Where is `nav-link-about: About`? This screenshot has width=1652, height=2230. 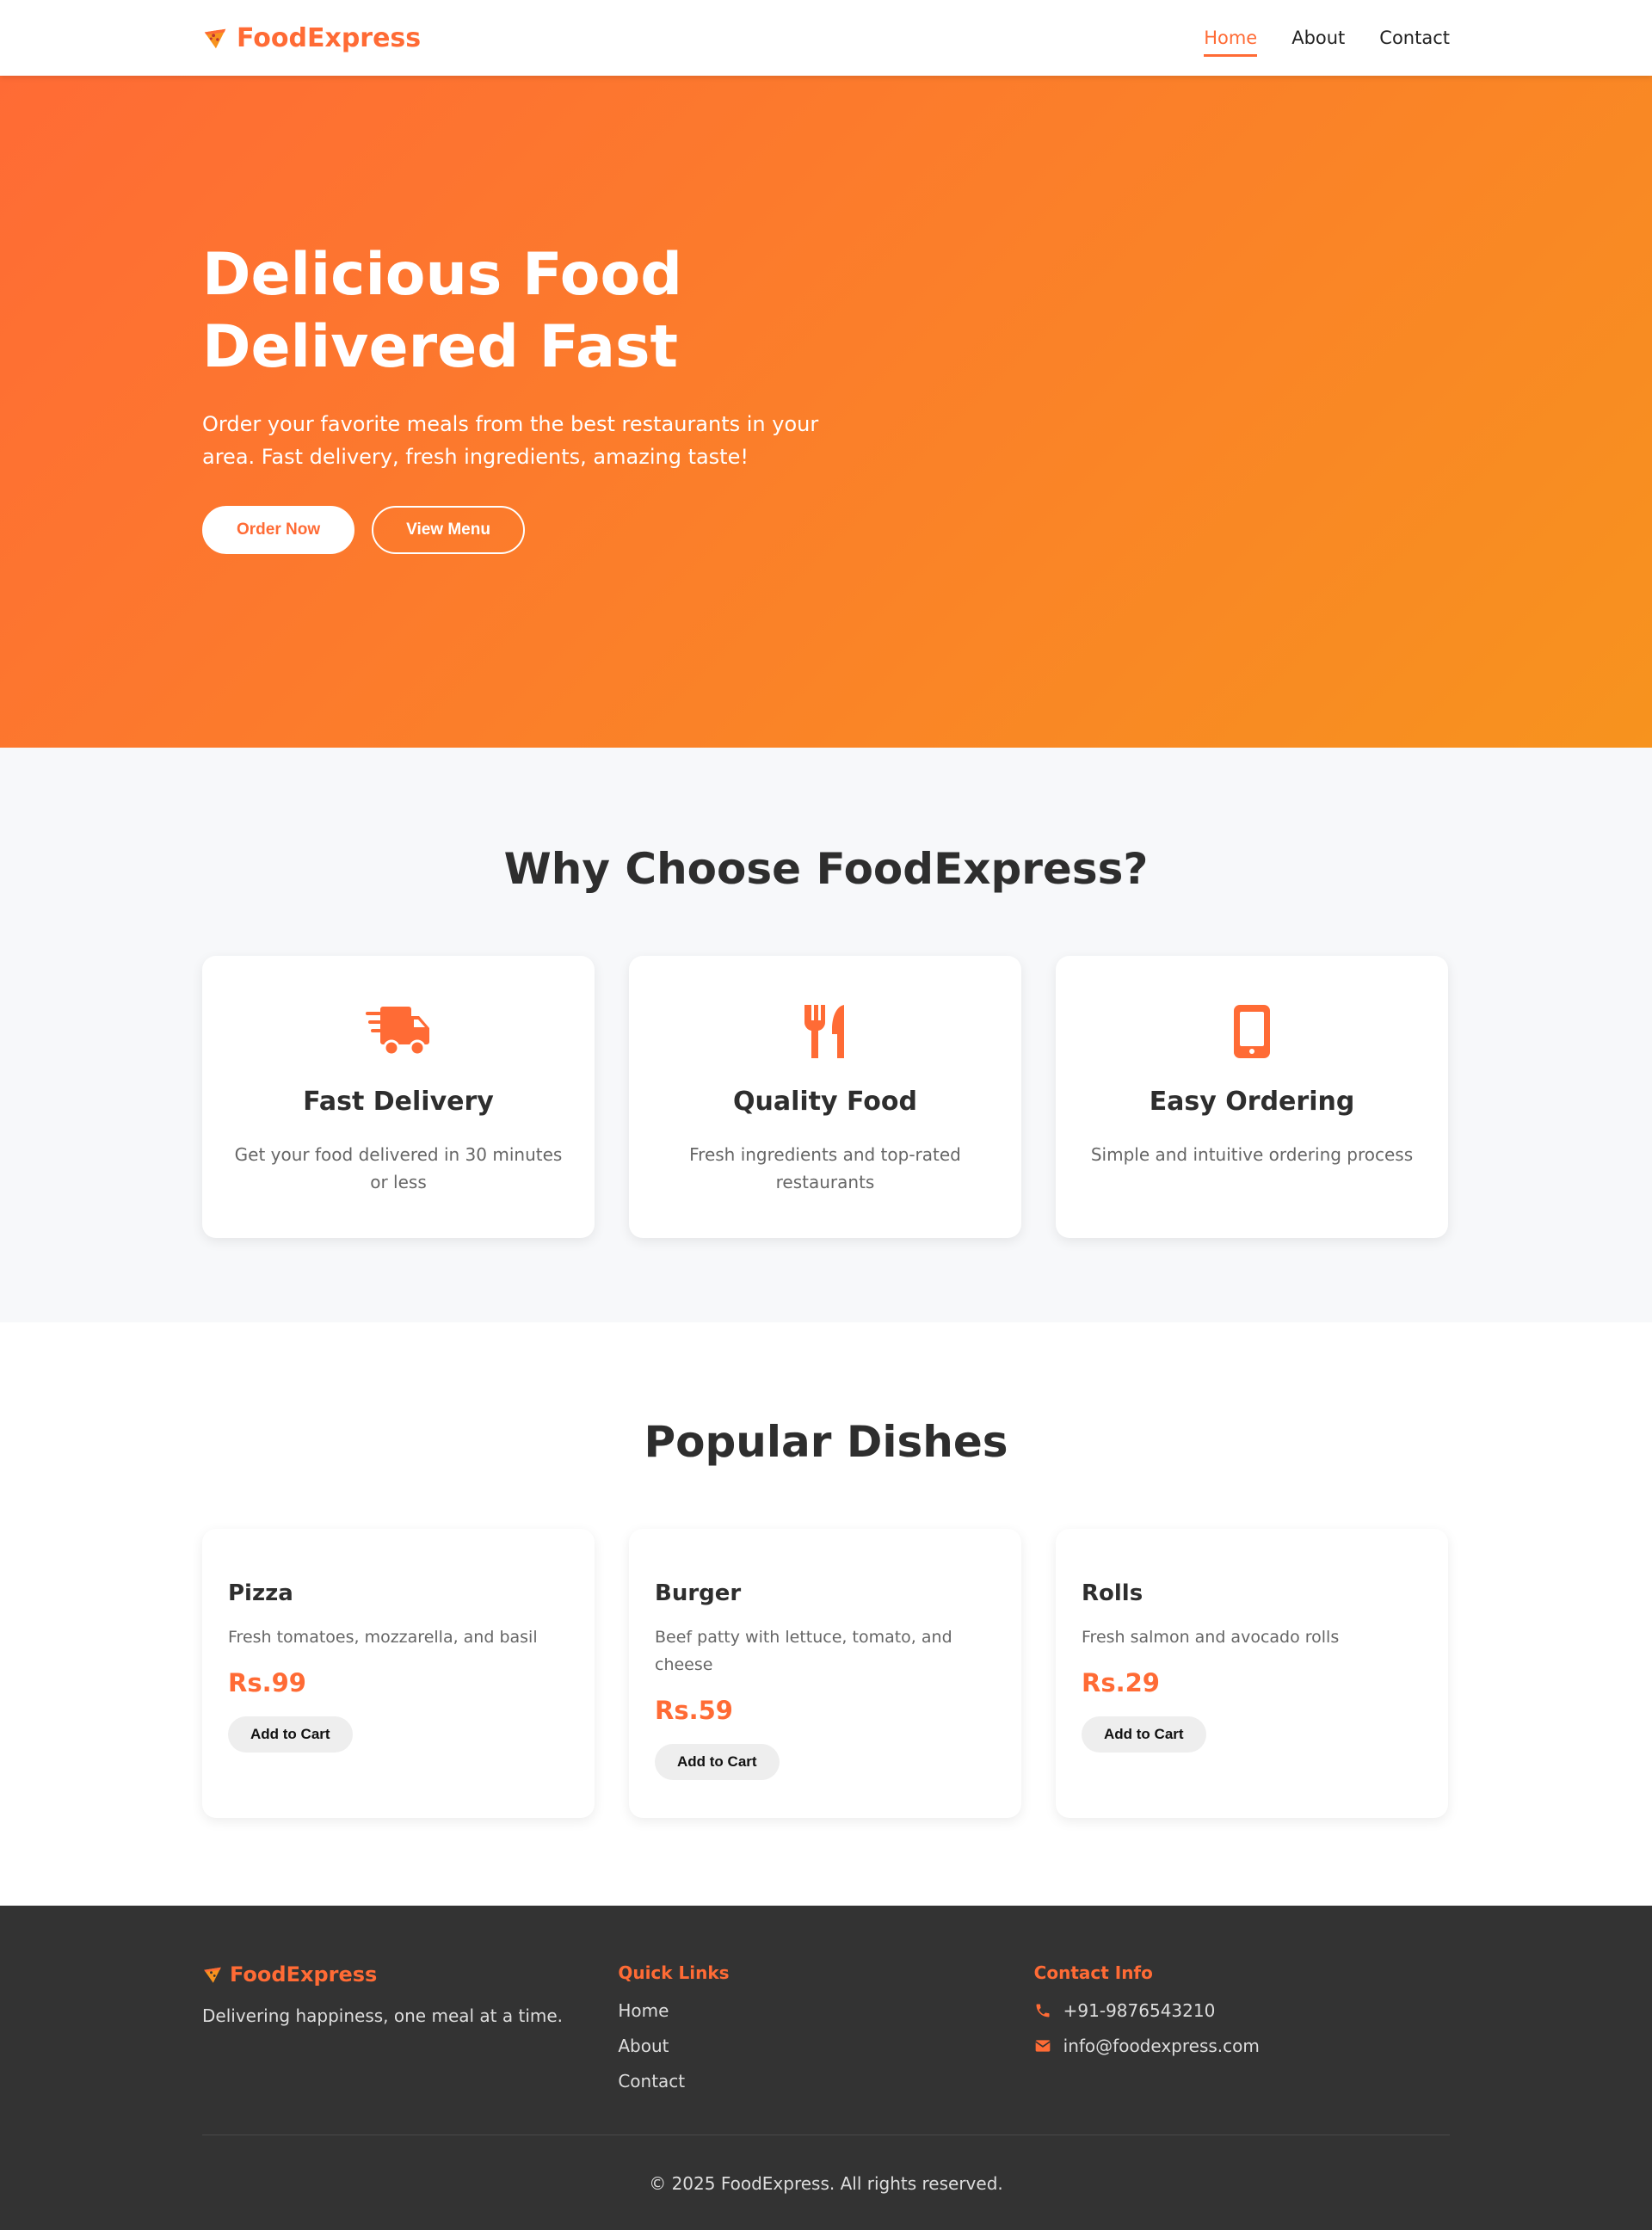 nav-link-about: About is located at coordinates (1318, 37).